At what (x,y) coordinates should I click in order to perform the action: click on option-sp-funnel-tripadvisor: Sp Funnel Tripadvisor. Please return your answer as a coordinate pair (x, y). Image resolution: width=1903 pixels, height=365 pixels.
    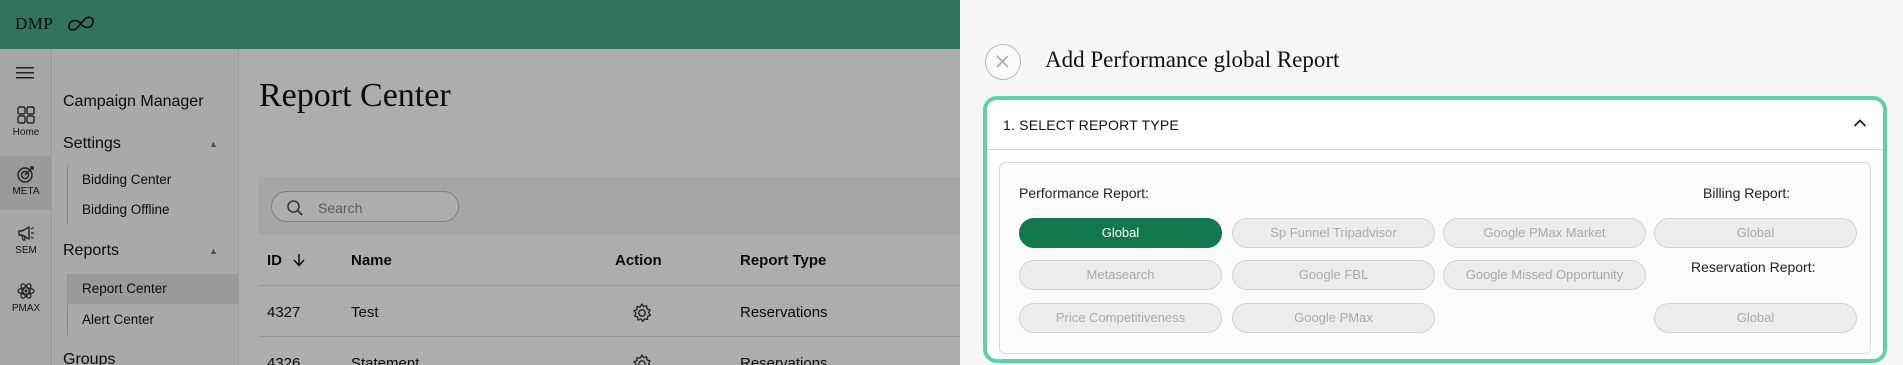
    Looking at the image, I should click on (1333, 233).